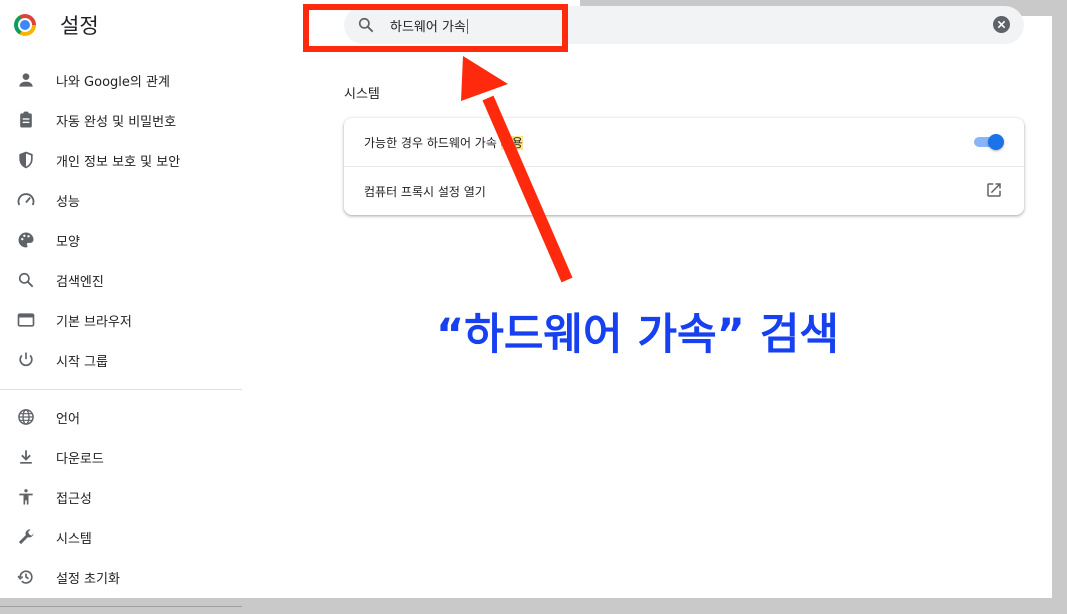 The height and width of the screenshot is (614, 1067). I want to click on sidebar-item-appearance: 모양, so click(121, 240).